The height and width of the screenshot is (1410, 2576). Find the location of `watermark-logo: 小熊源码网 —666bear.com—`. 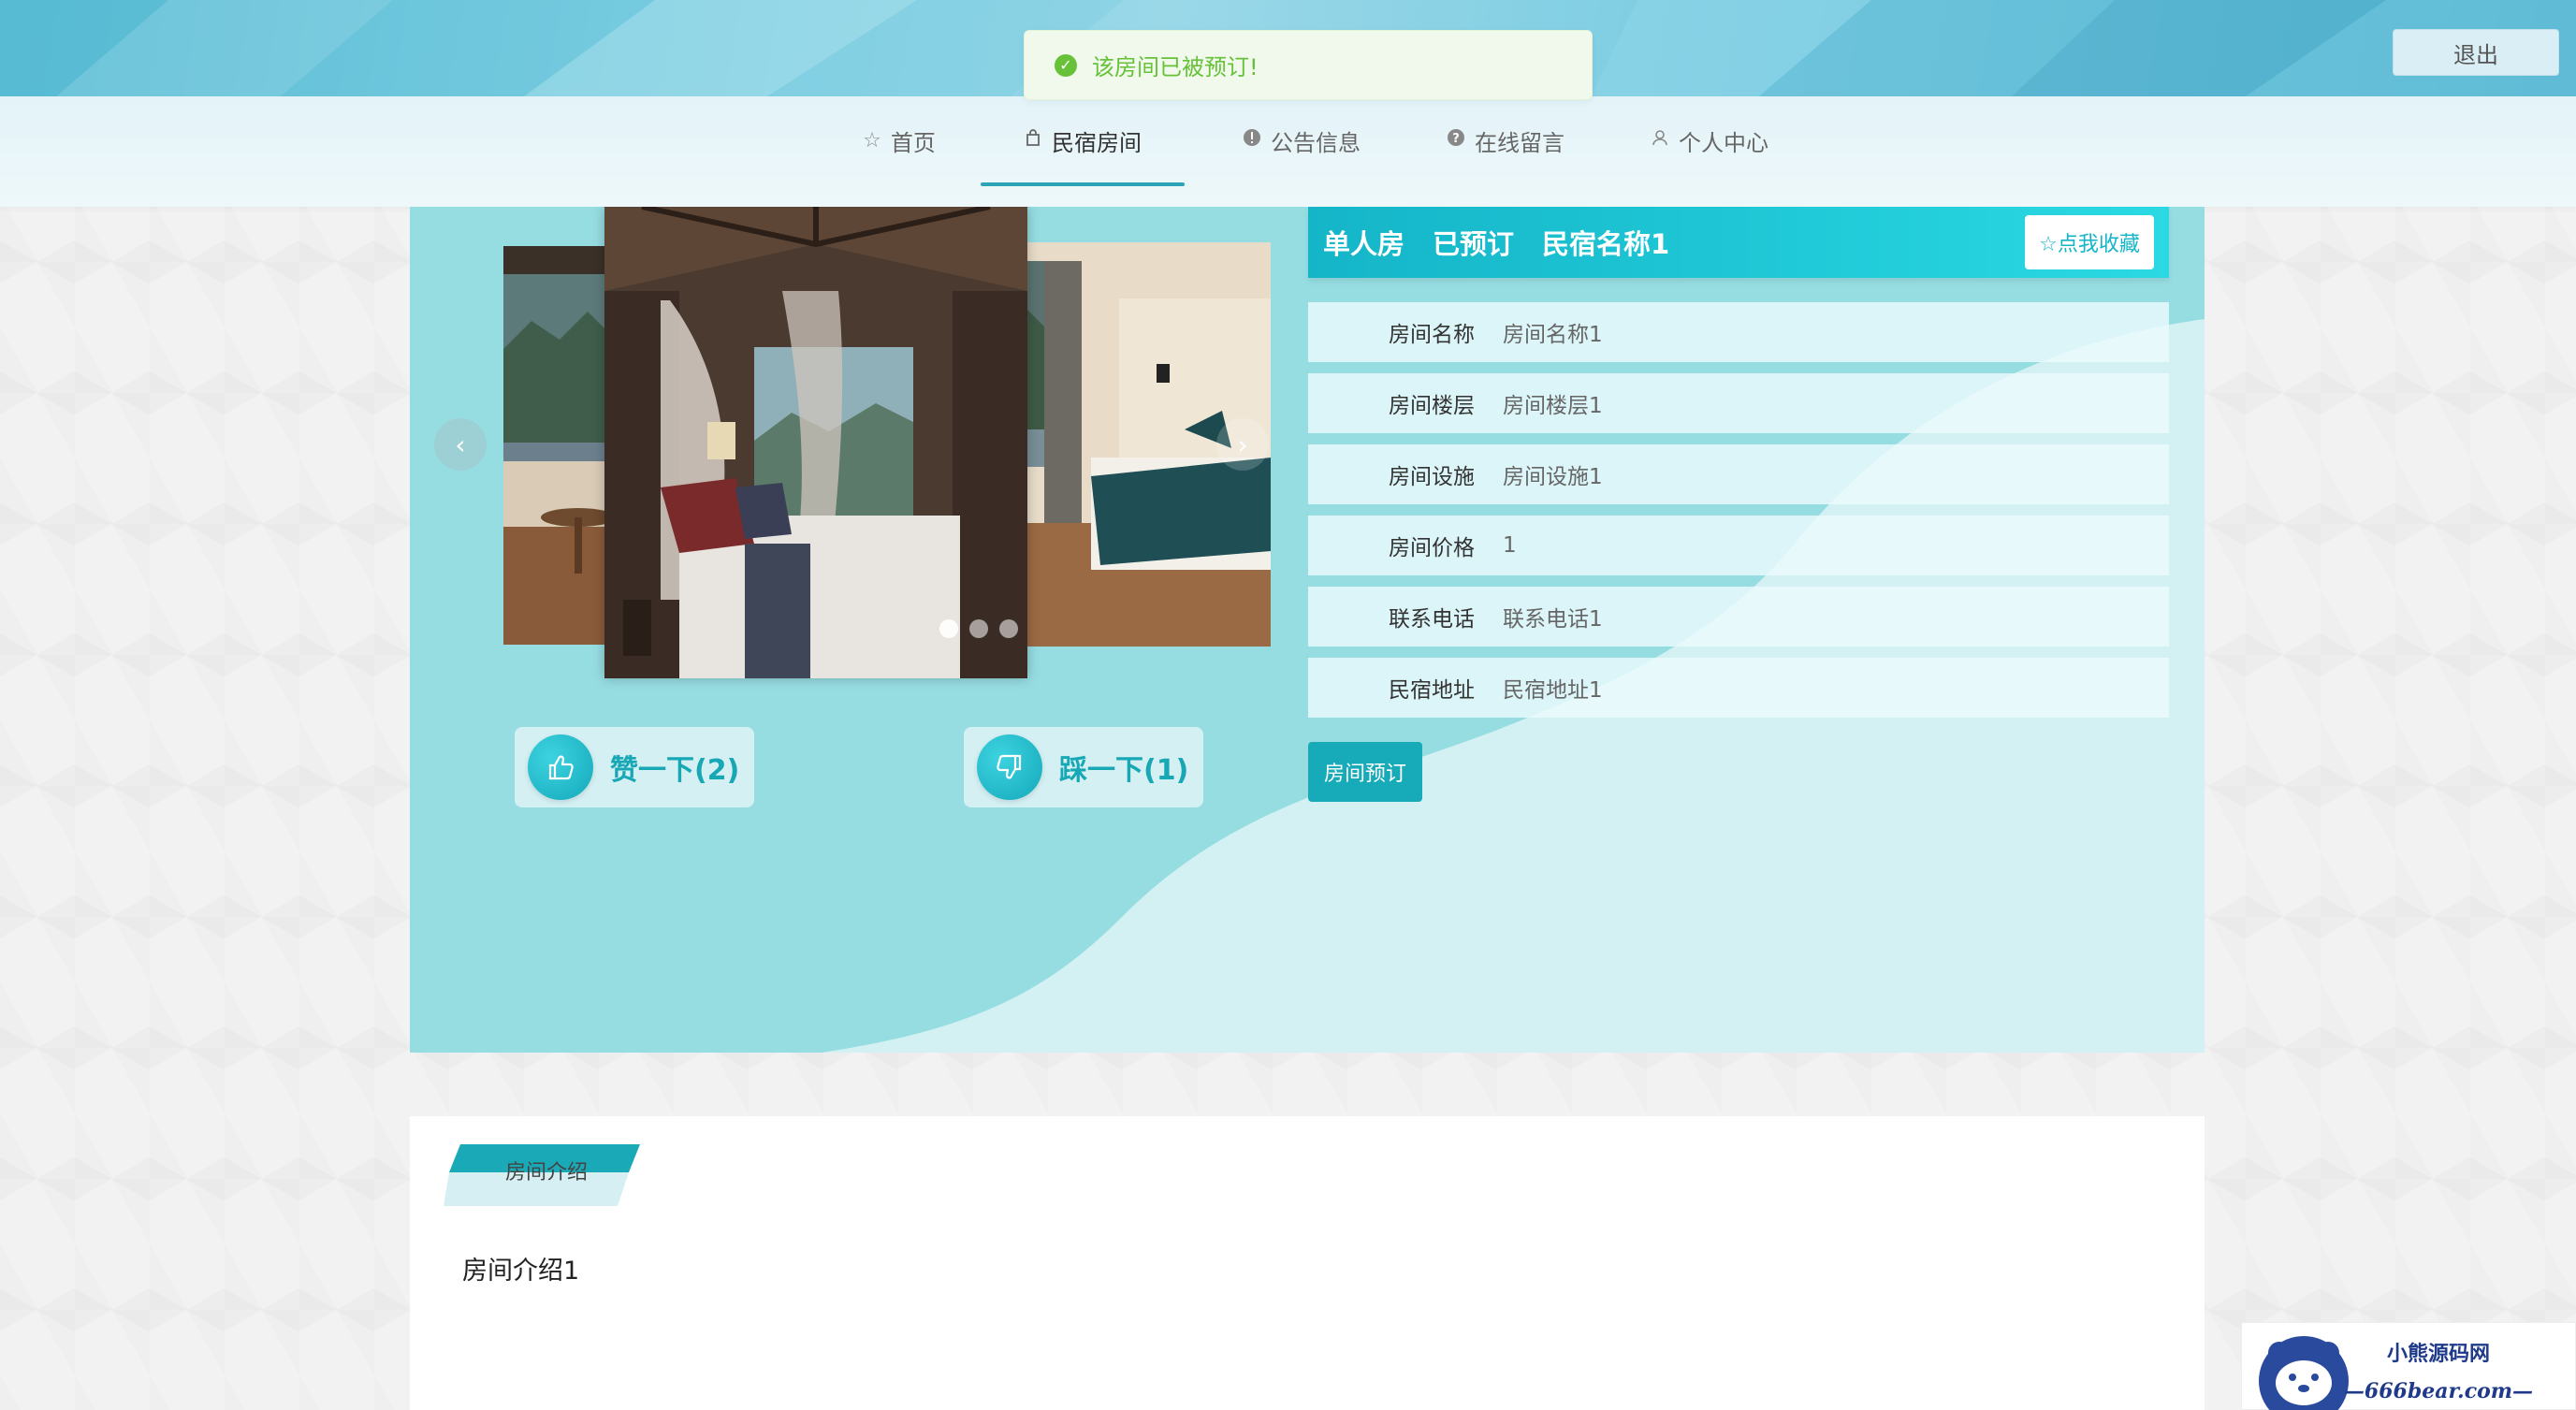

watermark-logo: 小熊源码网 —666bear.com— is located at coordinates (2408, 1366).